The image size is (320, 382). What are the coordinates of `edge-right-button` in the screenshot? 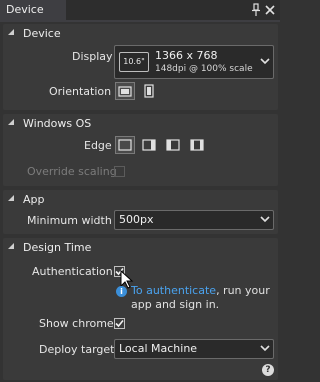 It's located at (149, 145).